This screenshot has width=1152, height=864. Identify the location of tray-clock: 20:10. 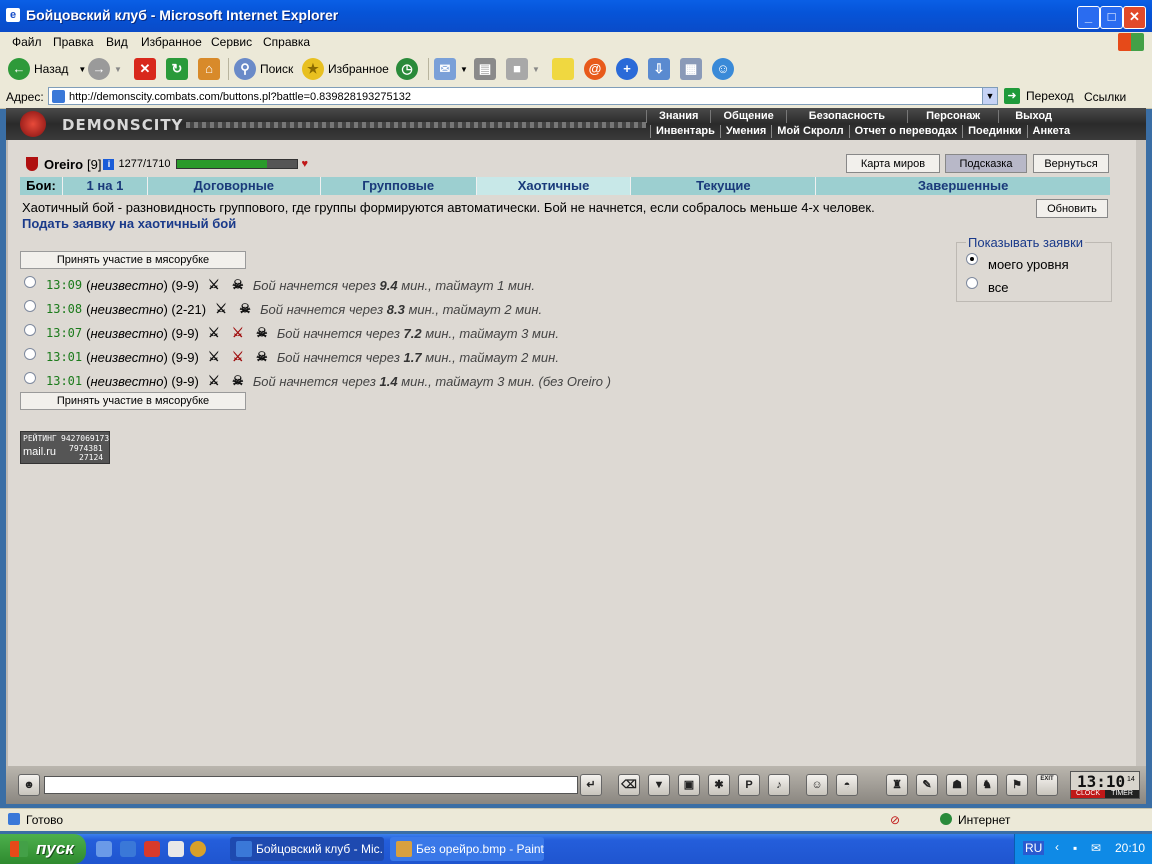
(1130, 848).